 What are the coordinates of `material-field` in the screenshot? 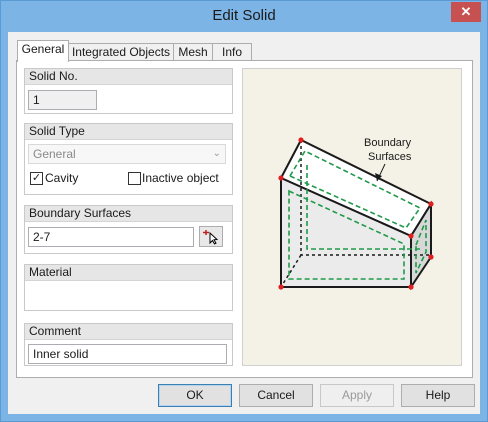 It's located at (127, 295).